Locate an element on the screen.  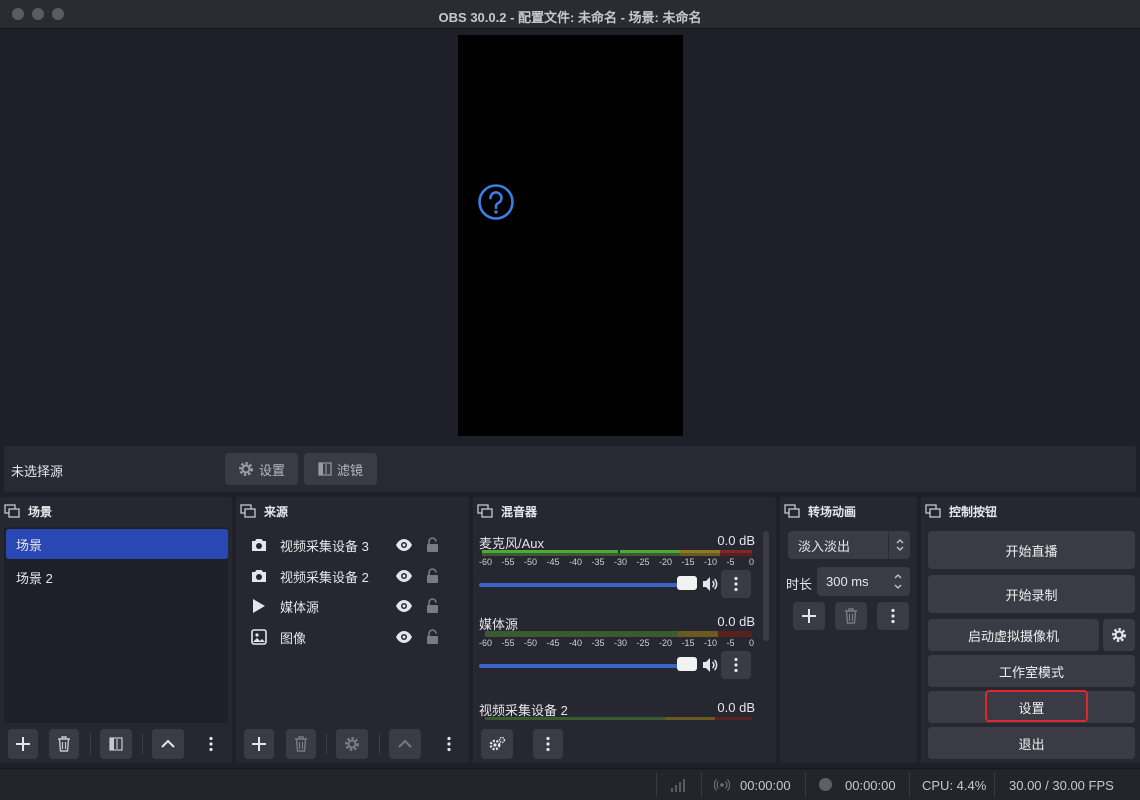
add-scene-button is located at coordinates (23, 744).